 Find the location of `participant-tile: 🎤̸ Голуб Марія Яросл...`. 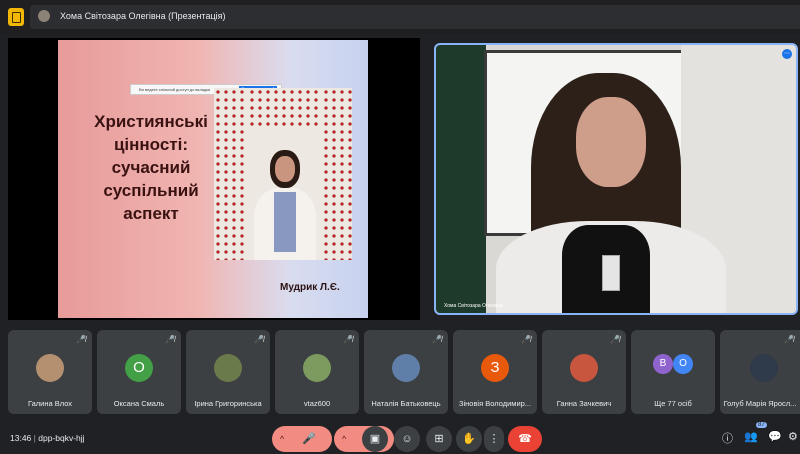

participant-tile: 🎤̸ Голуб Марія Яросл... is located at coordinates (760, 372).